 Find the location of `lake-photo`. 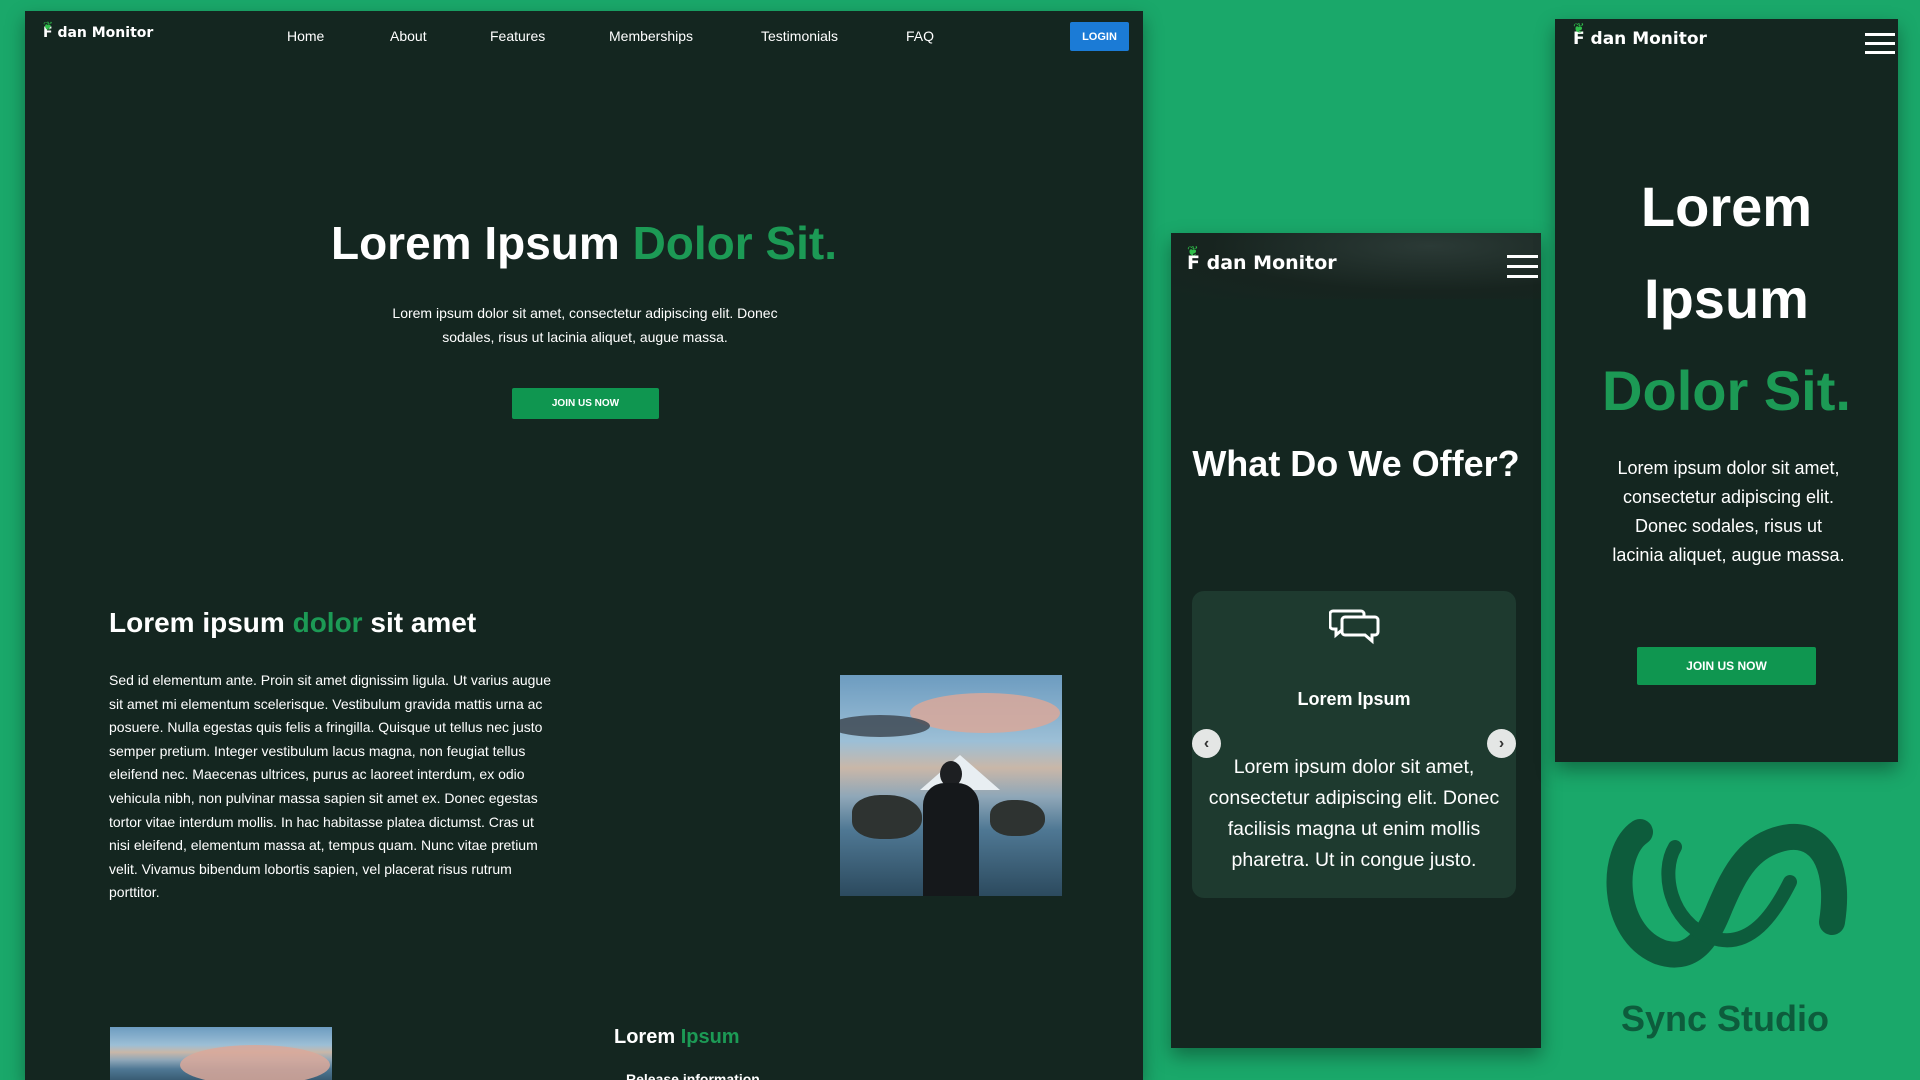

lake-photo is located at coordinates (951, 785).